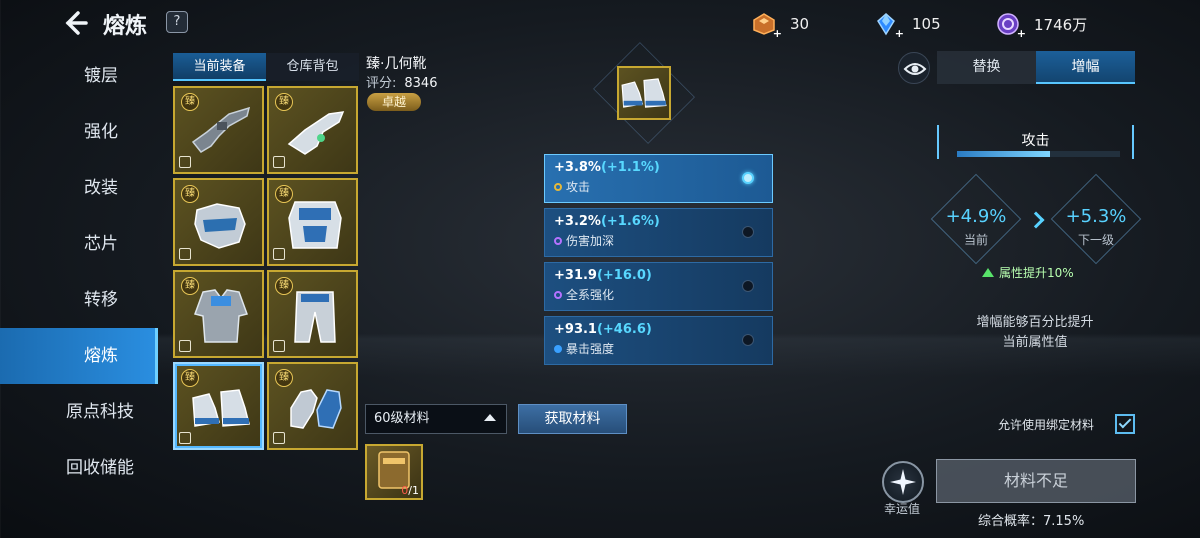 This screenshot has height=538, width=1200. Describe the element at coordinates (1036, 273) in the screenshot. I see `boost-text: 属性提升10%` at that location.